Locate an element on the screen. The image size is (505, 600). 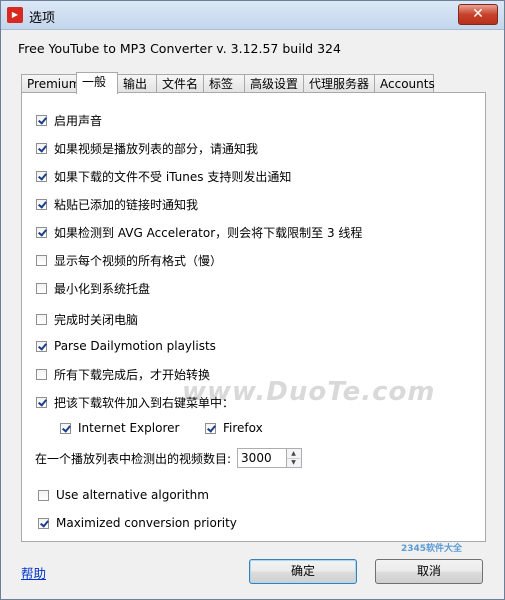
option-convert-after-download: 所有下载完成后，才开始转换 is located at coordinates (123, 374).